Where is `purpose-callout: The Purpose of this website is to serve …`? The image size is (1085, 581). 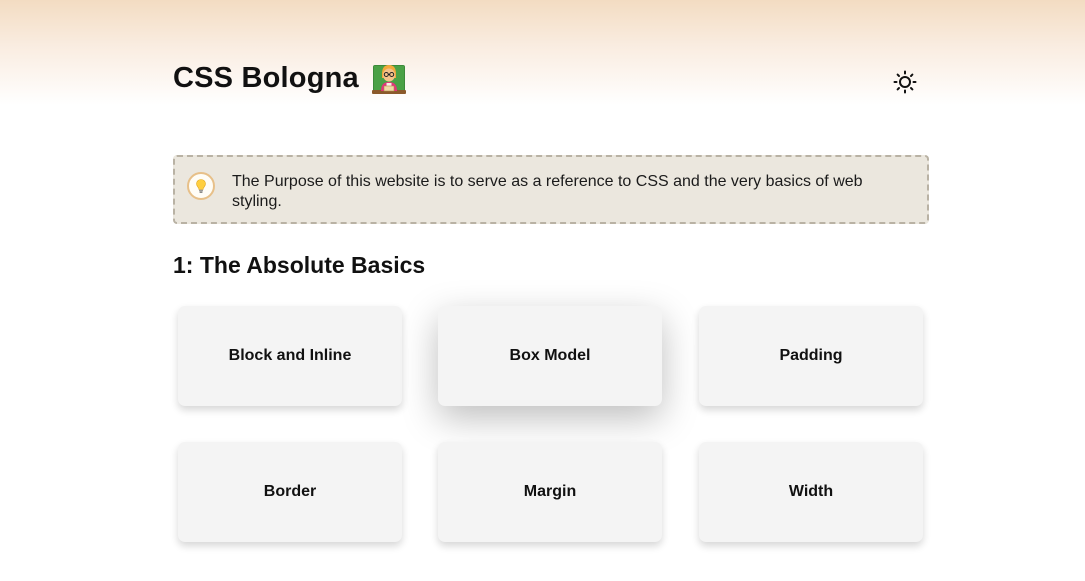 purpose-callout: The Purpose of this website is to serve … is located at coordinates (551, 189).